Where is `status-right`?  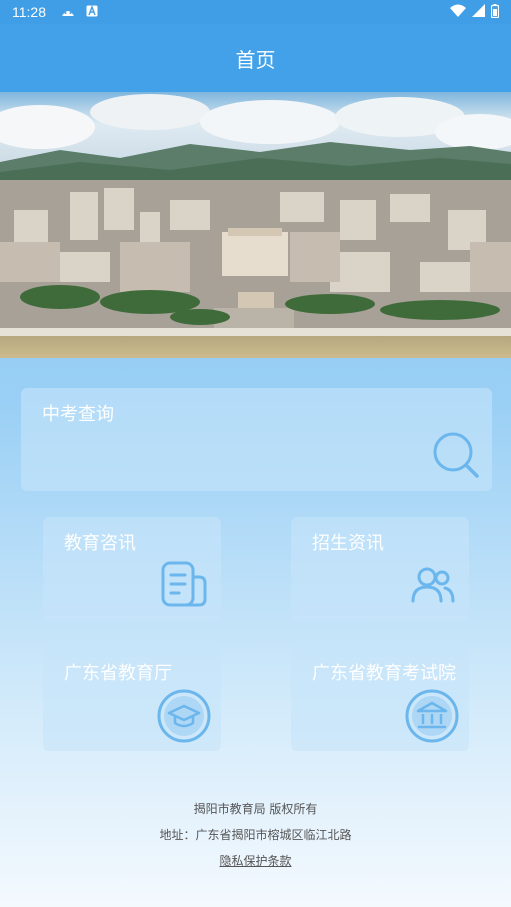 status-right is located at coordinates (475, 12).